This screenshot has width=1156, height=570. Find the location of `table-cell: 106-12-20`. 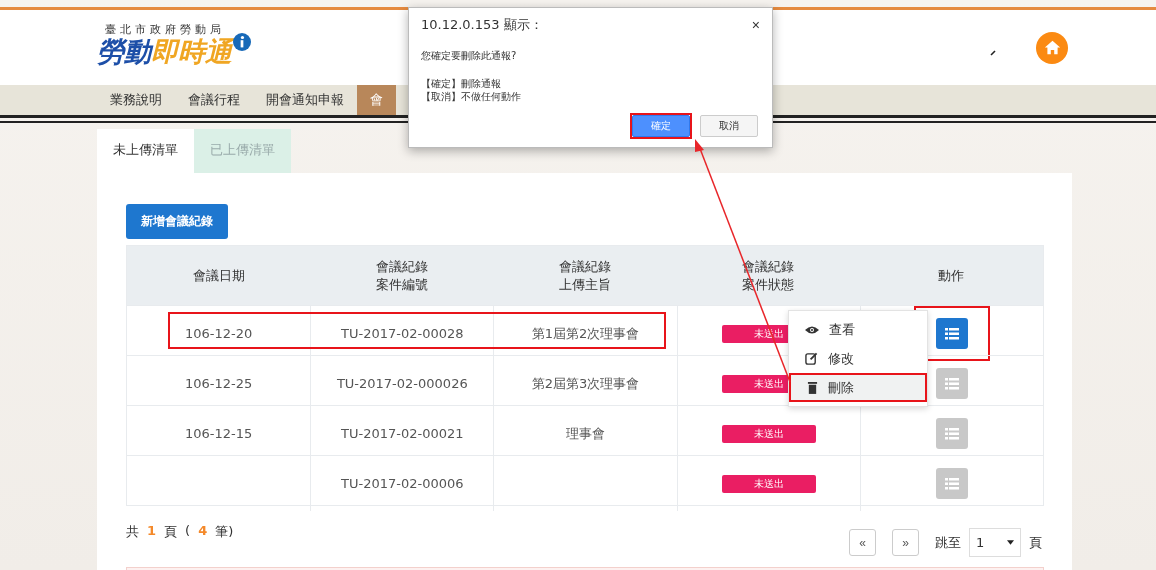

table-cell: 106-12-20 is located at coordinates (218, 333).